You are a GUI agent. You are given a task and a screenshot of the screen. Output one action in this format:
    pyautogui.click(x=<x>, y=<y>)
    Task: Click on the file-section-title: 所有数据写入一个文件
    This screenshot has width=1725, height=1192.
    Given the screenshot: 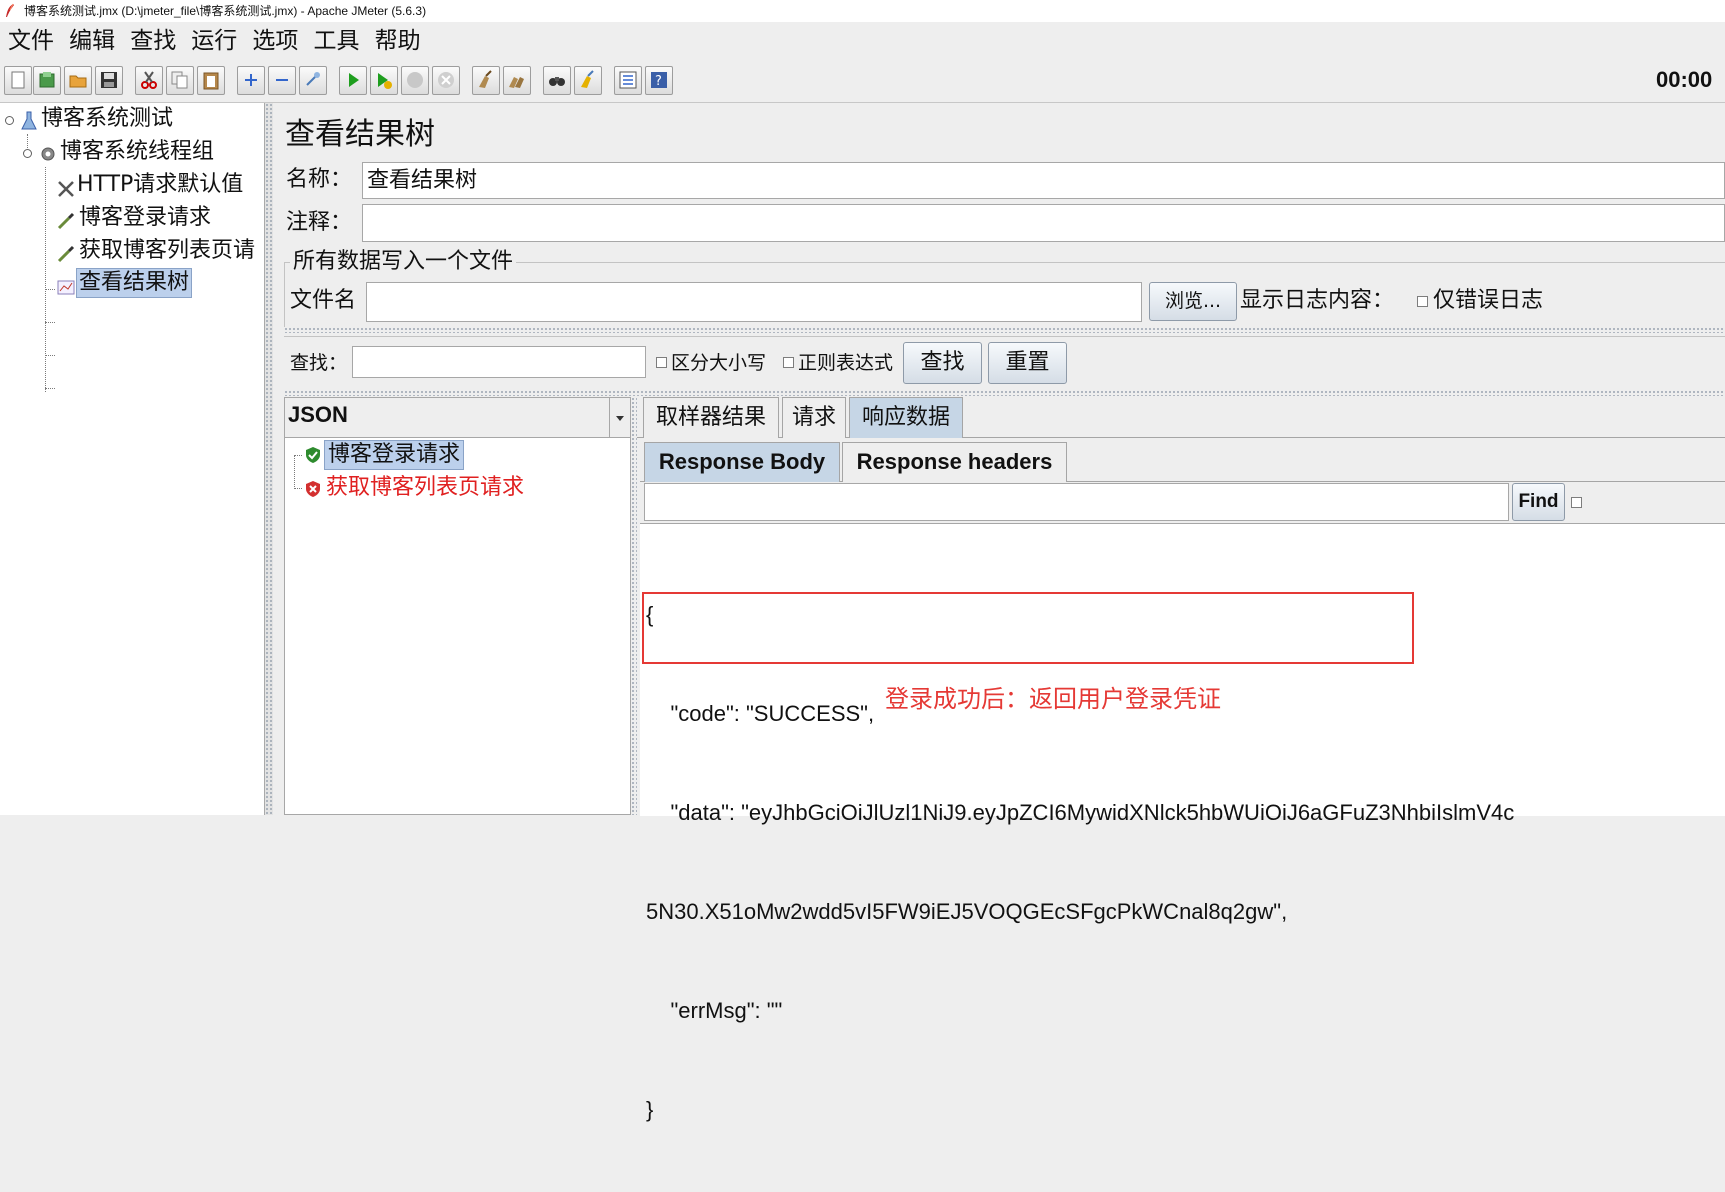 What is the action you would take?
    pyautogui.click(x=403, y=262)
    